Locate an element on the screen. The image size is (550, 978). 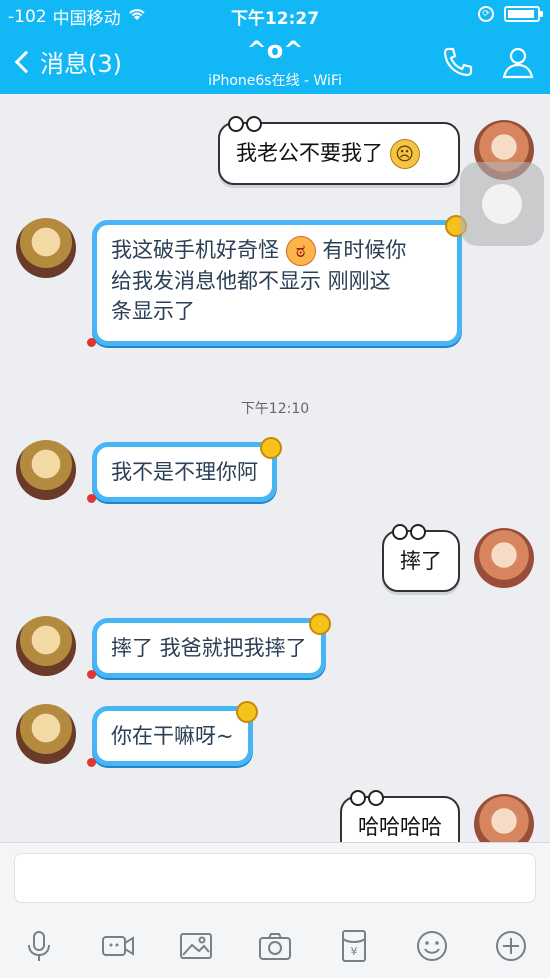
profile-icon is located at coordinates (518, 62).